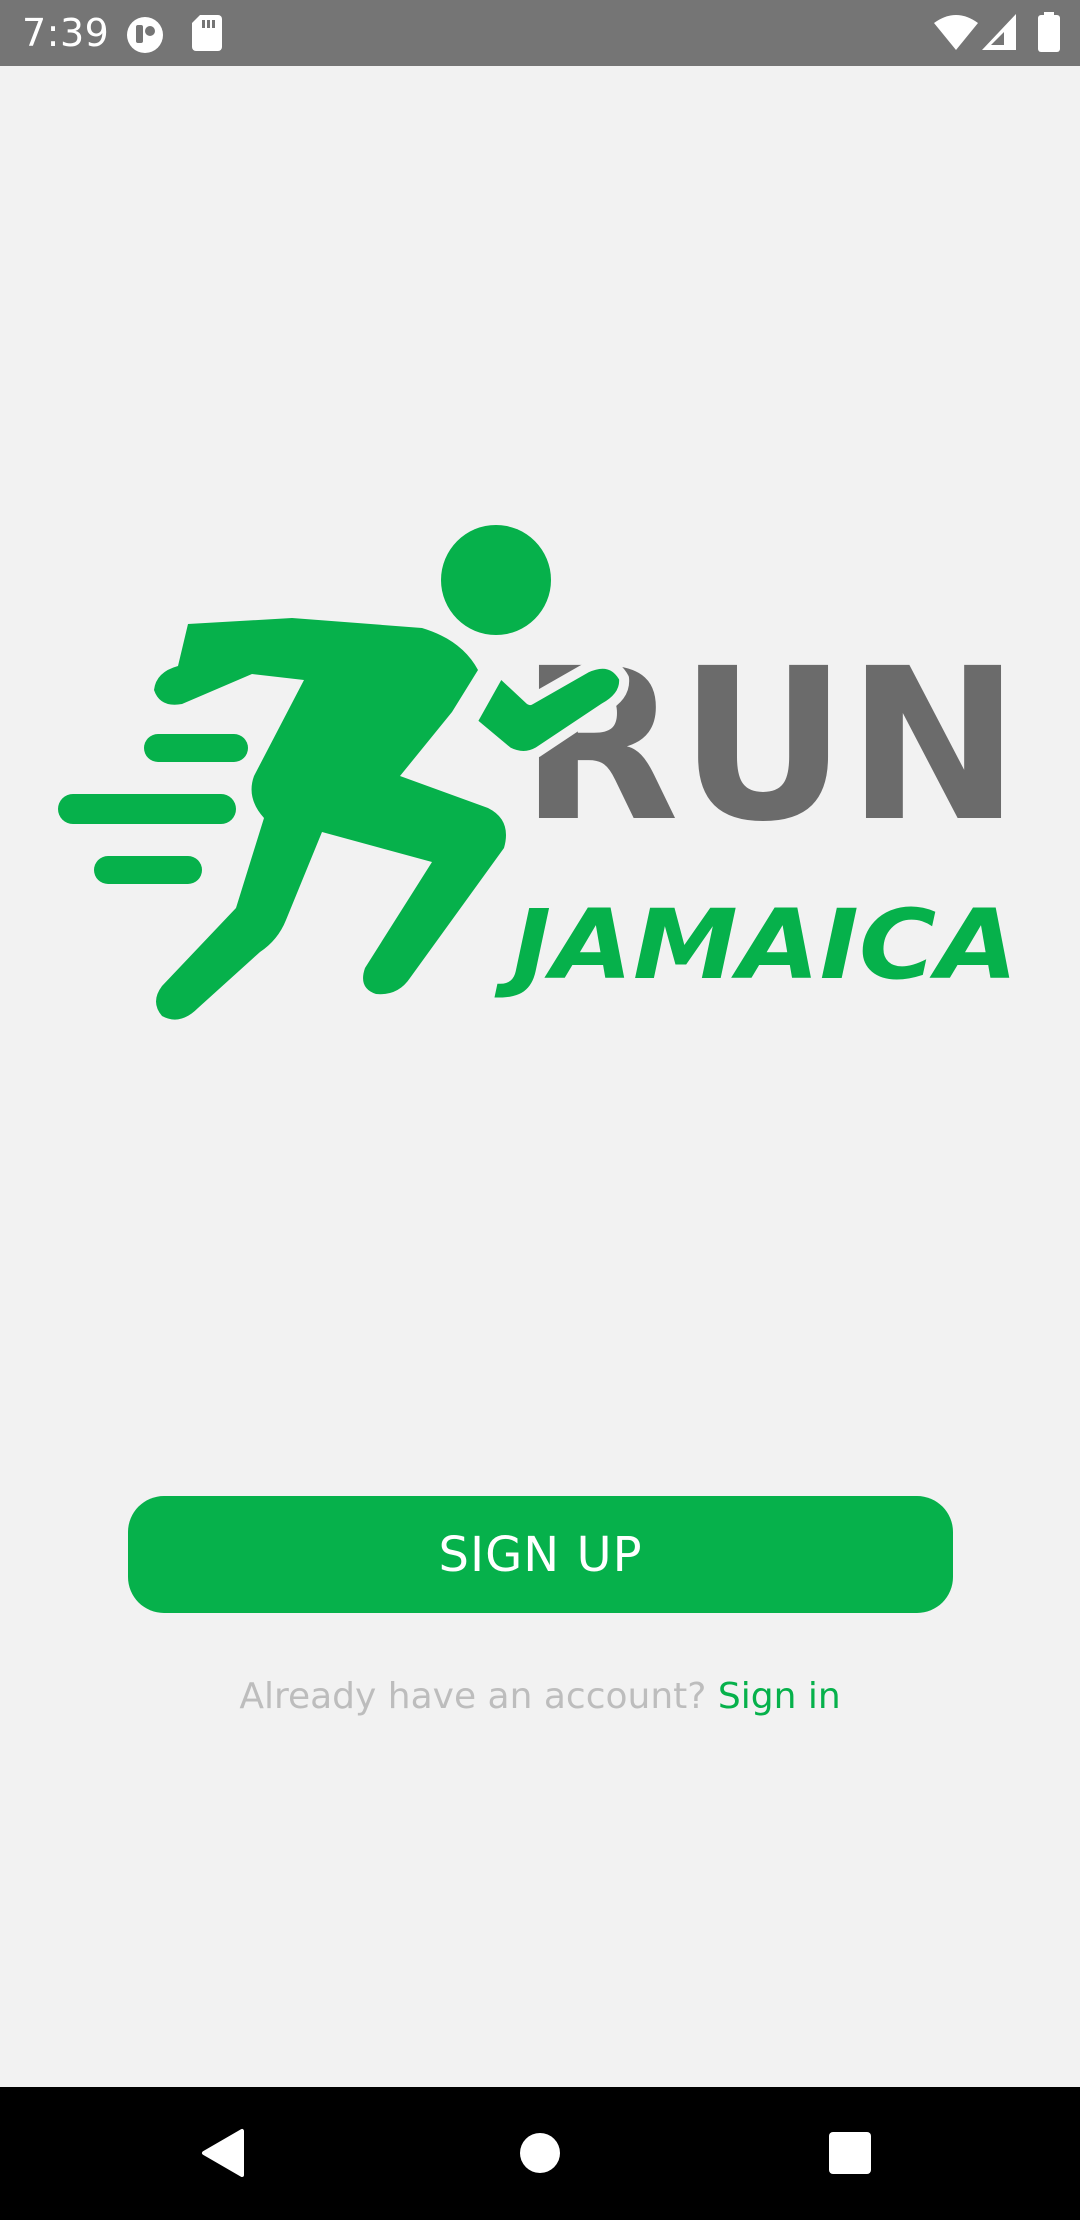  What do you see at coordinates (153, 809) in the screenshot?
I see `speed-lines-icon` at bounding box center [153, 809].